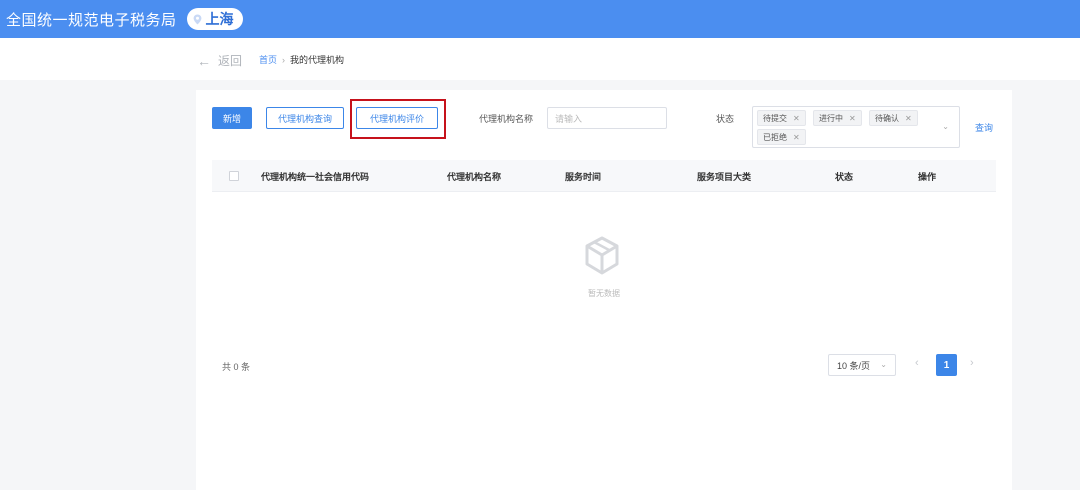 This screenshot has height=490, width=1080. I want to click on page-number-current: 1, so click(946, 365).